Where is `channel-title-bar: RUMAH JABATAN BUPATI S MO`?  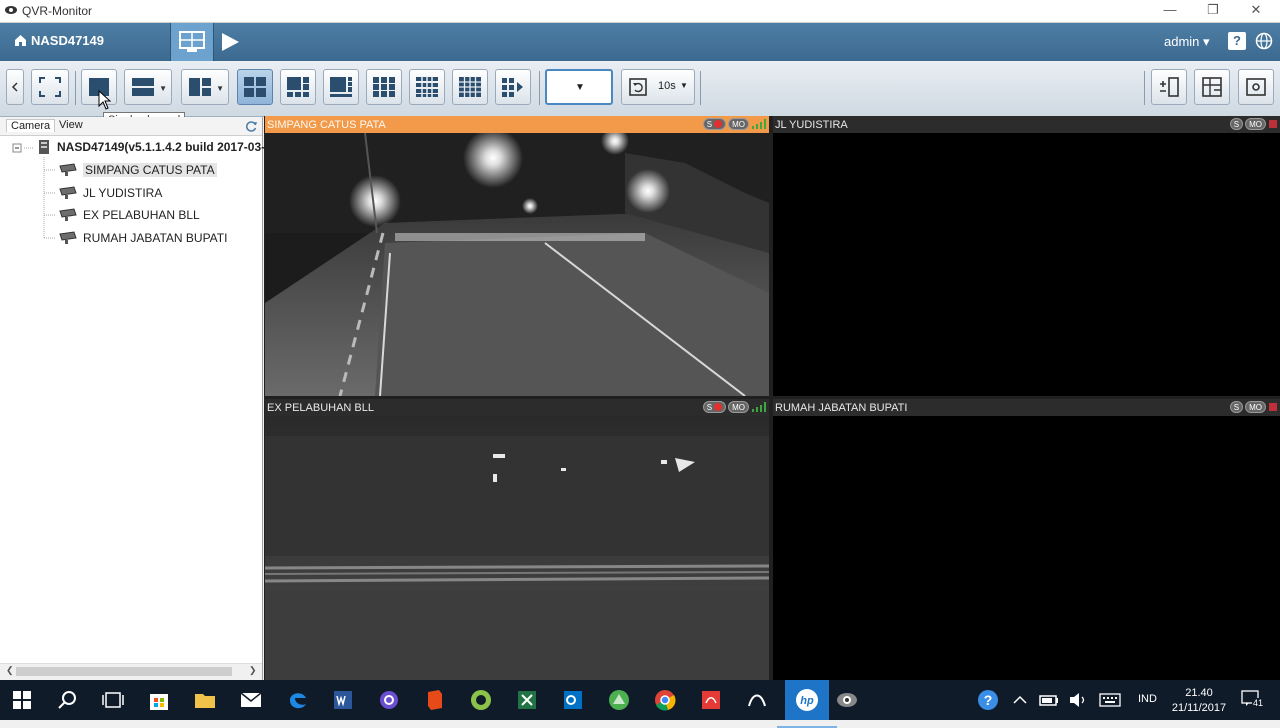 channel-title-bar: RUMAH JABATAN BUPATI S MO is located at coordinates (1026, 407).